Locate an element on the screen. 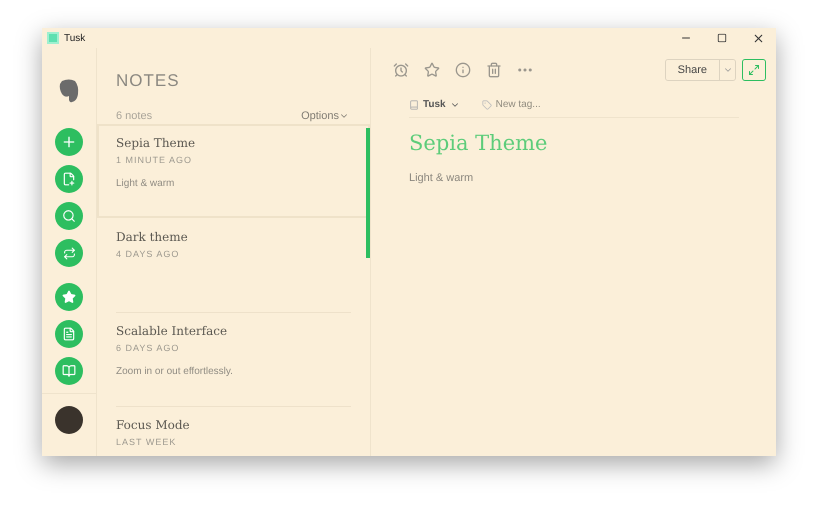 This screenshot has height=520, width=819. note-title: Scalable Interface is located at coordinates (172, 331).